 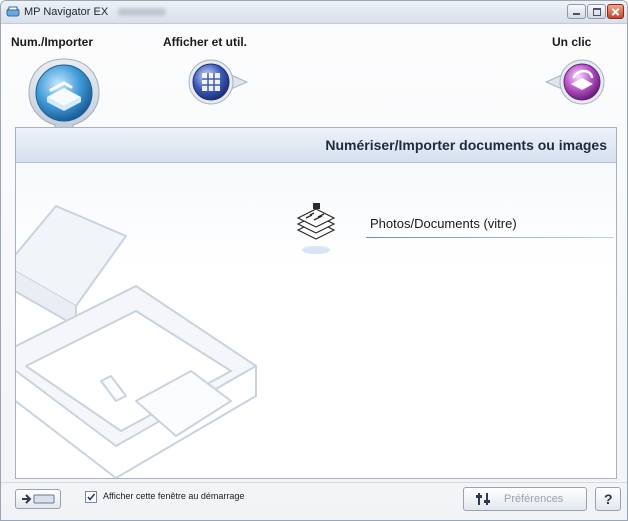 I want to click on switch-arrow-icon, so click(x=38, y=499).